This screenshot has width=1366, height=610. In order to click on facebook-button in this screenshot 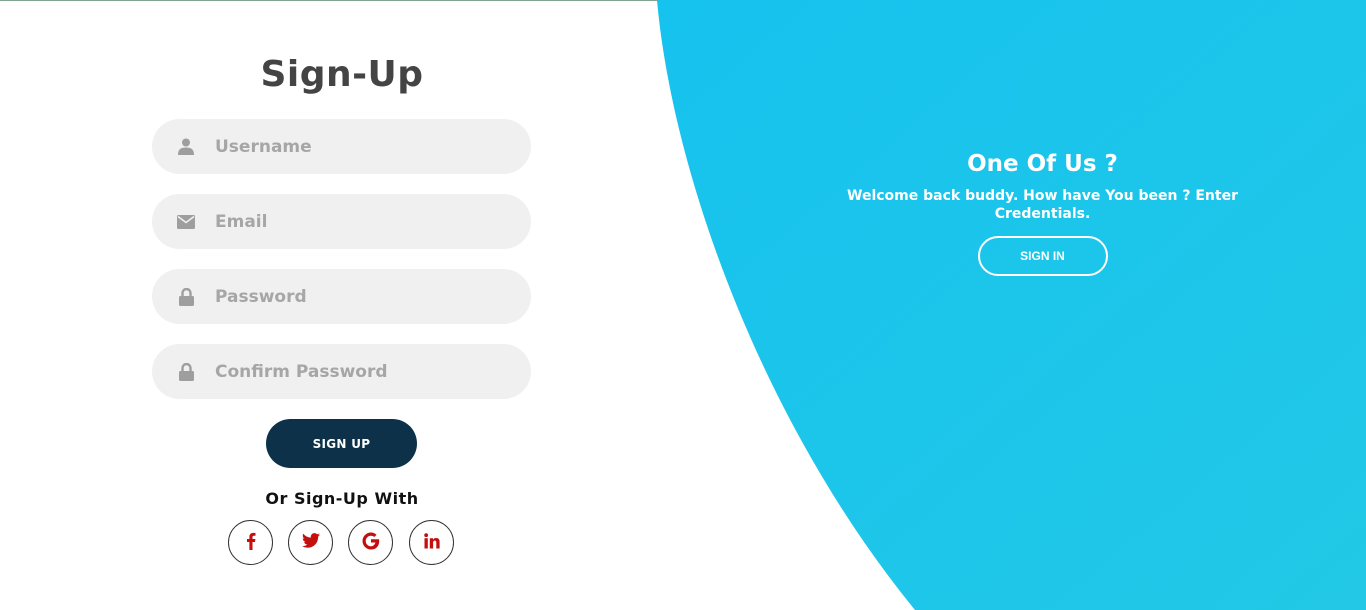, I will do `click(250, 542)`.